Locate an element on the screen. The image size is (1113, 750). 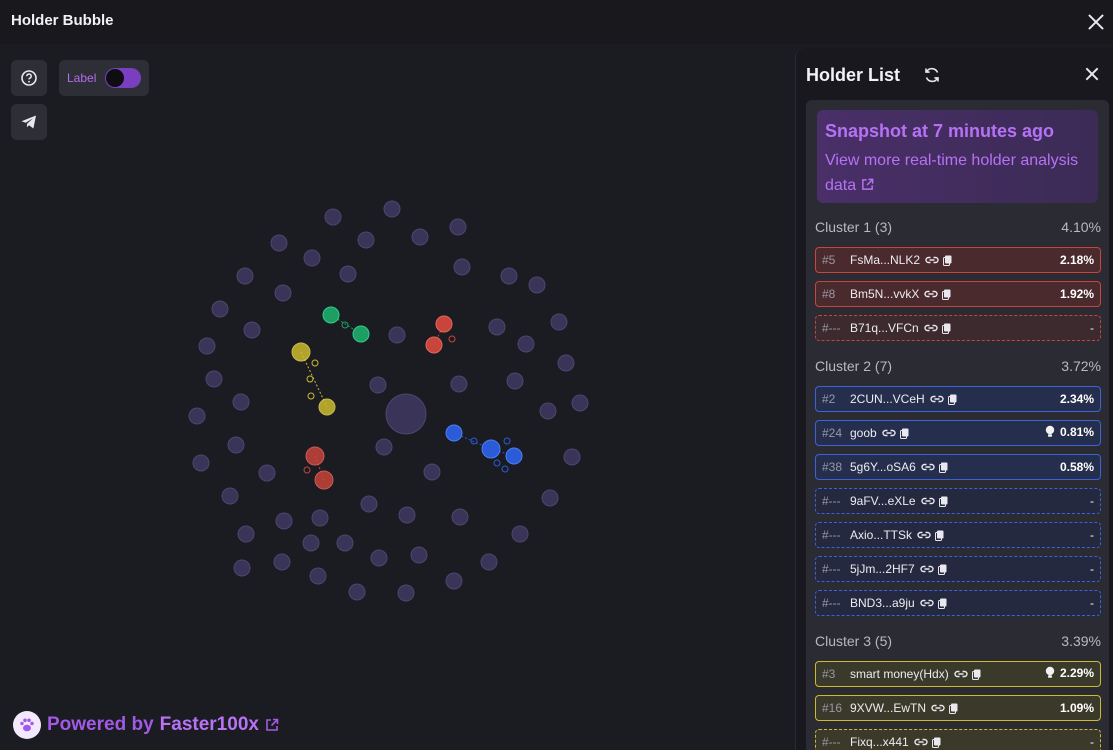
holder-row: #16 9XVW...EwTN 1.09% is located at coordinates (958, 708).